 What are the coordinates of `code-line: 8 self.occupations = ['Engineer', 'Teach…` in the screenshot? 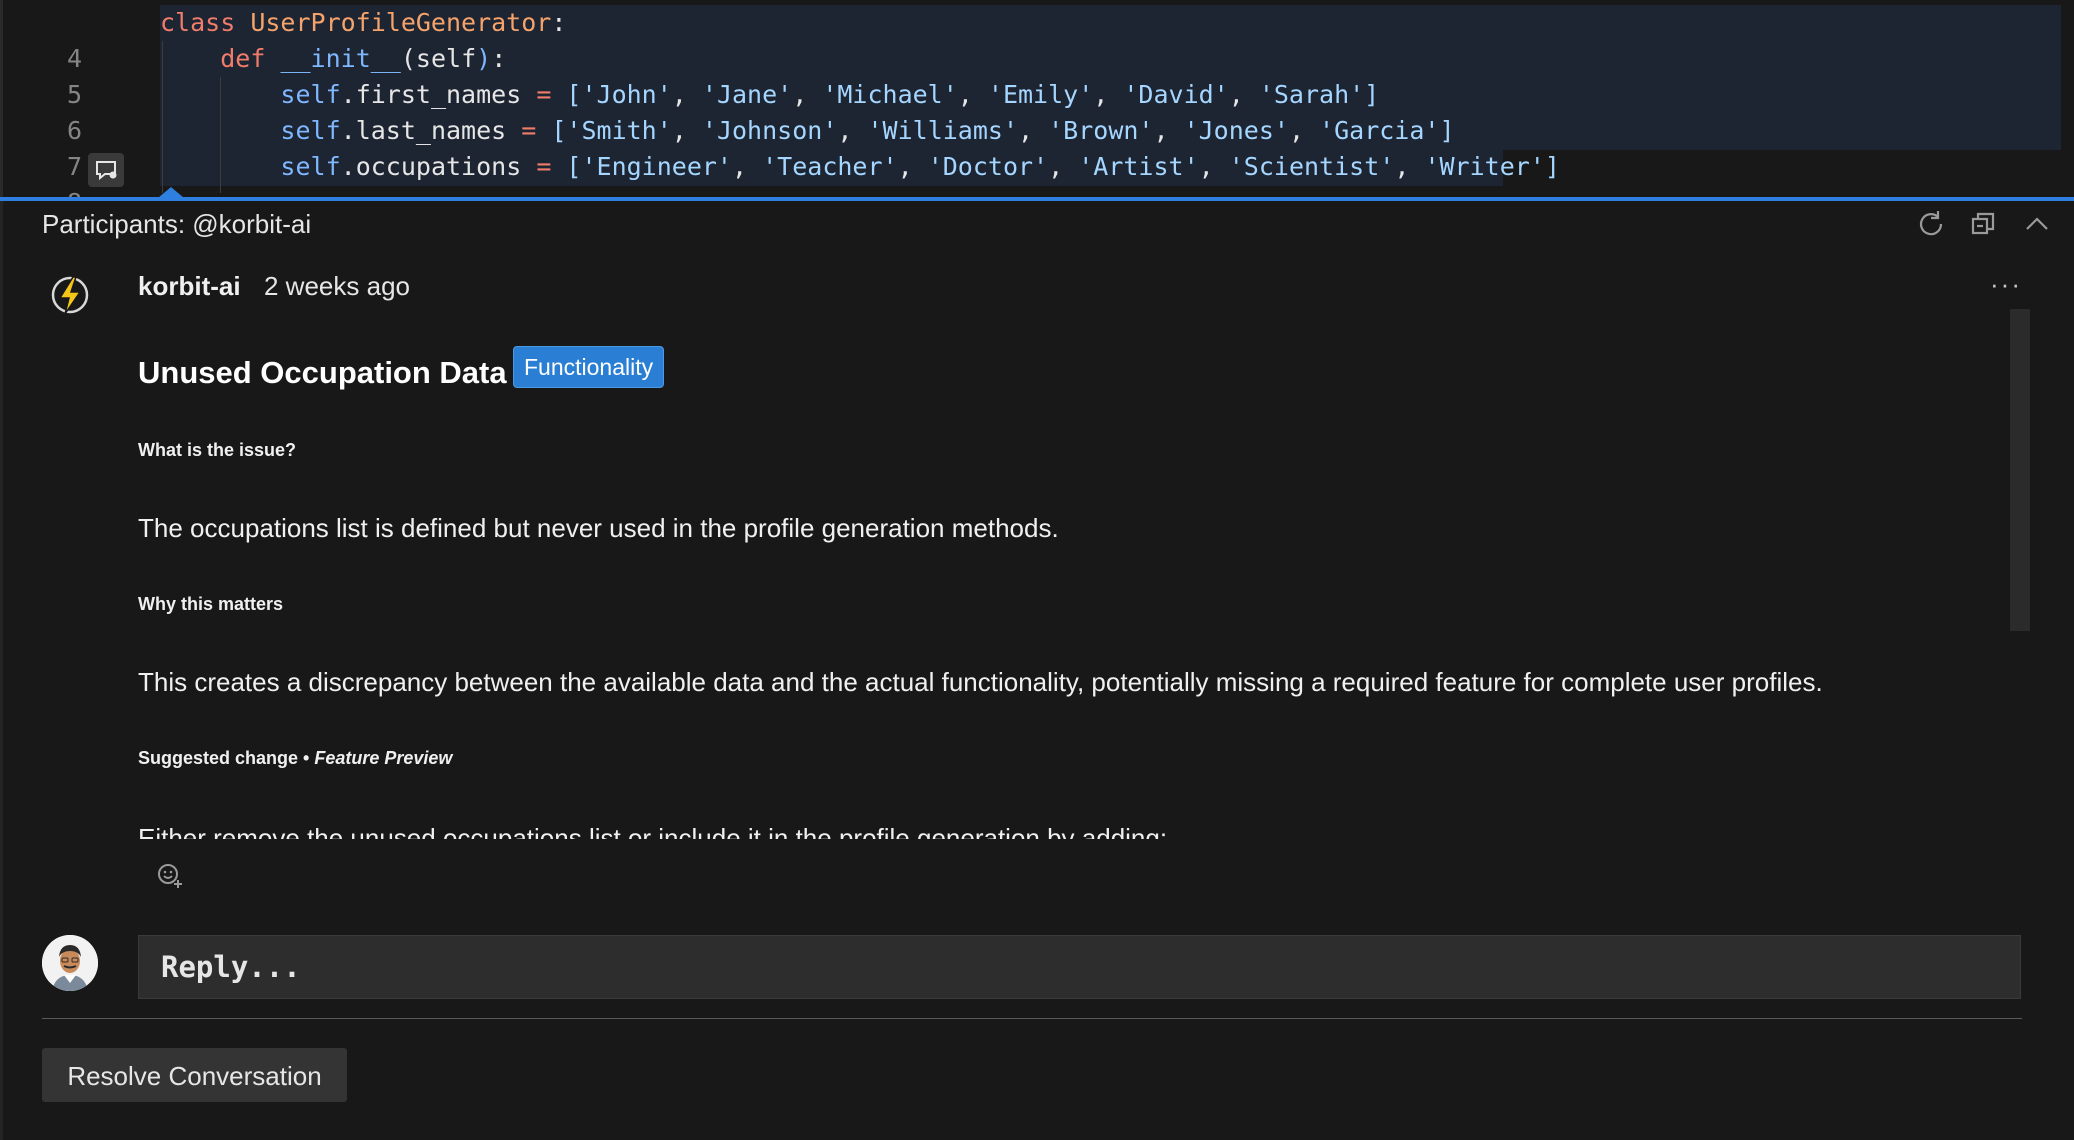 It's located at (1037, 183).